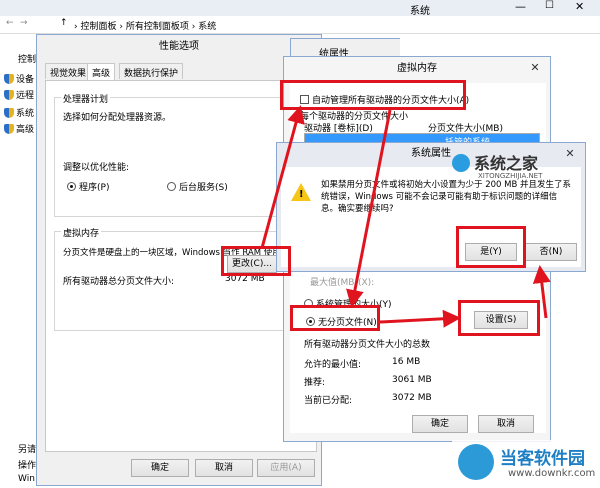 Image resolution: width=600 pixels, height=488 pixels. I want to click on arrow-auto-to-no-paging, so click(369, 208).